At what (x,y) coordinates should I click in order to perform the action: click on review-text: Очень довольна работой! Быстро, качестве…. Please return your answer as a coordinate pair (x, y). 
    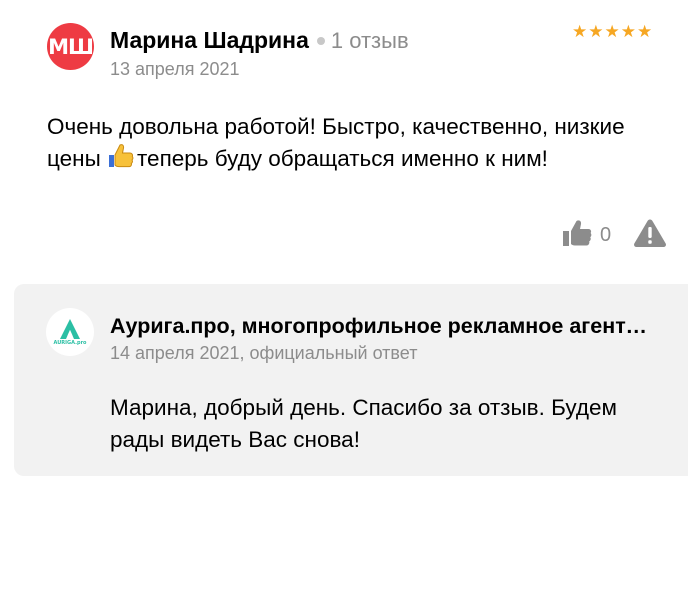
    Looking at the image, I should click on (359, 143).